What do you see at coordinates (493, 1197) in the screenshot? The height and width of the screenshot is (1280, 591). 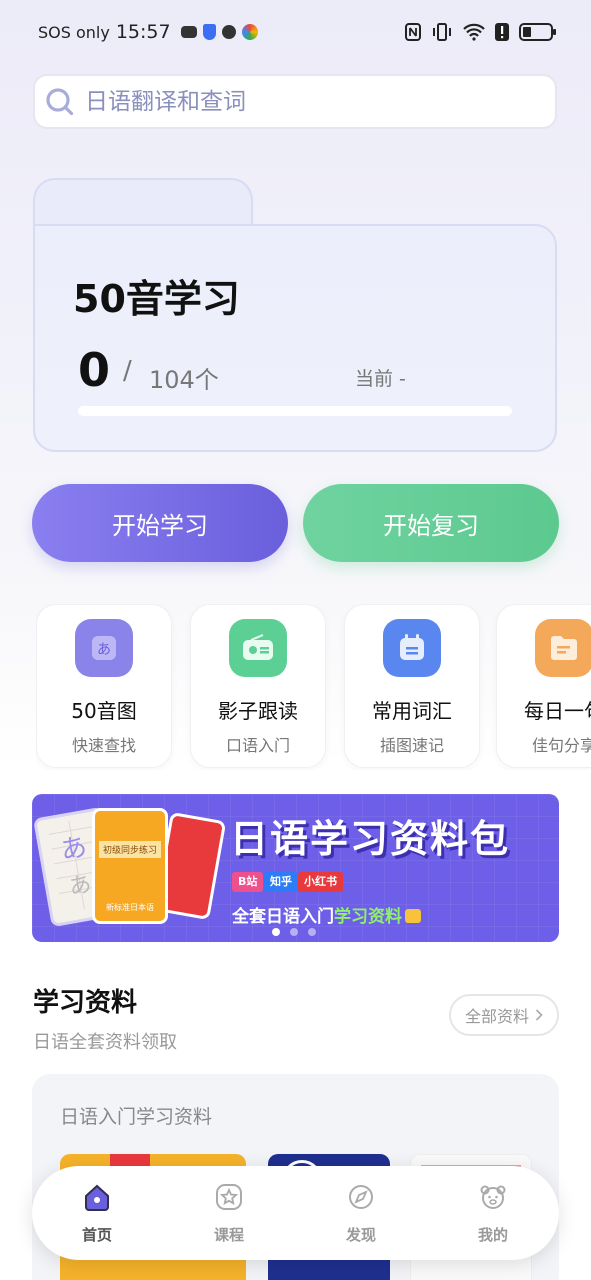 I see `bear-icon` at bounding box center [493, 1197].